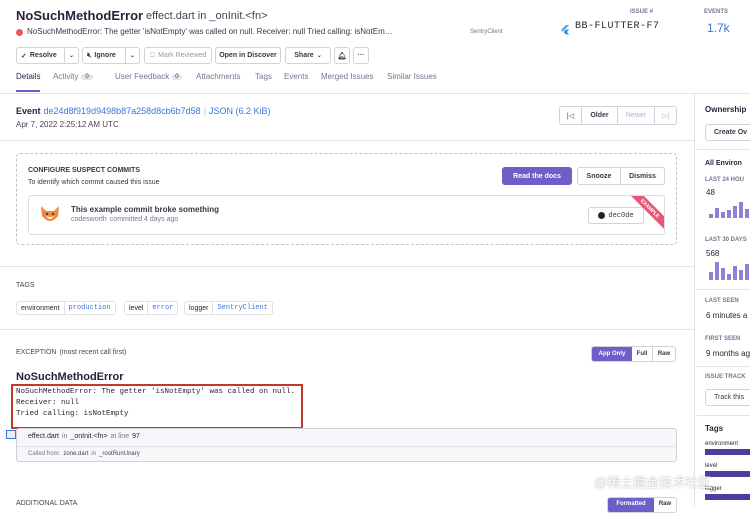 Image resolution: width=750 pixels, height=513 pixels. I want to click on latest-event-button: ▷|, so click(665, 115).